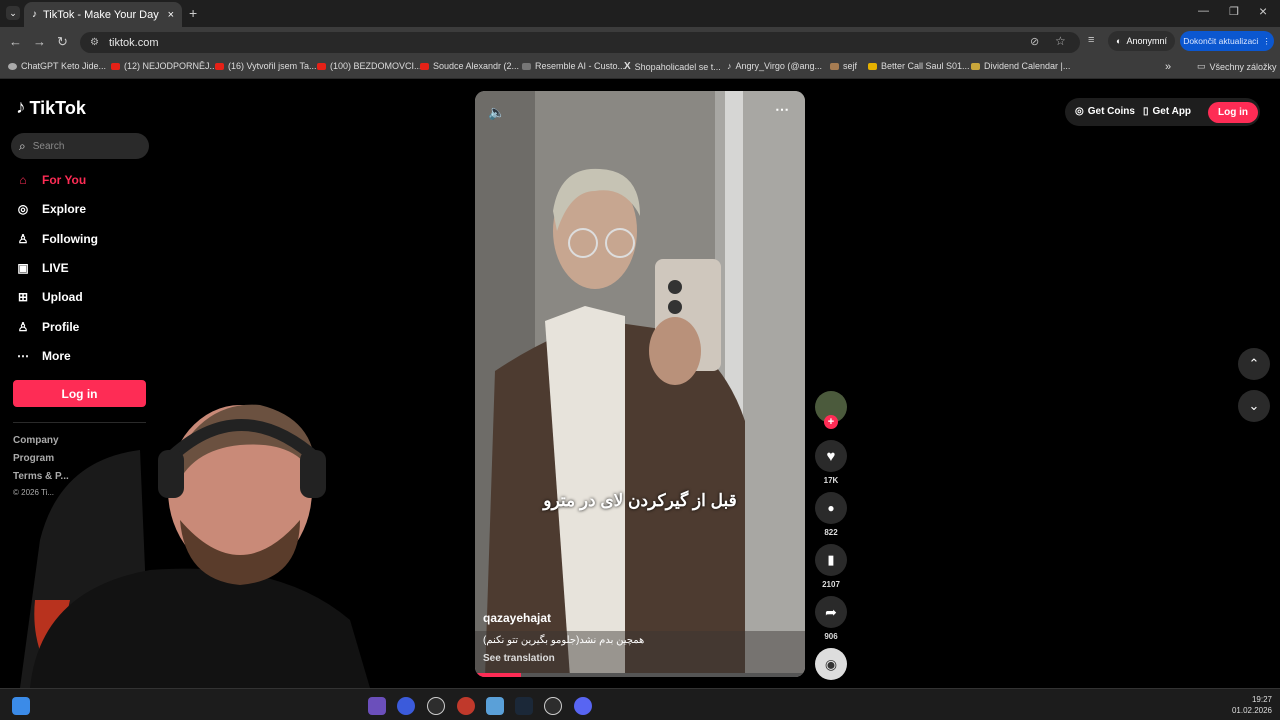  Describe the element at coordinates (1203, 11) in the screenshot. I see `minimize-icon: —` at that location.